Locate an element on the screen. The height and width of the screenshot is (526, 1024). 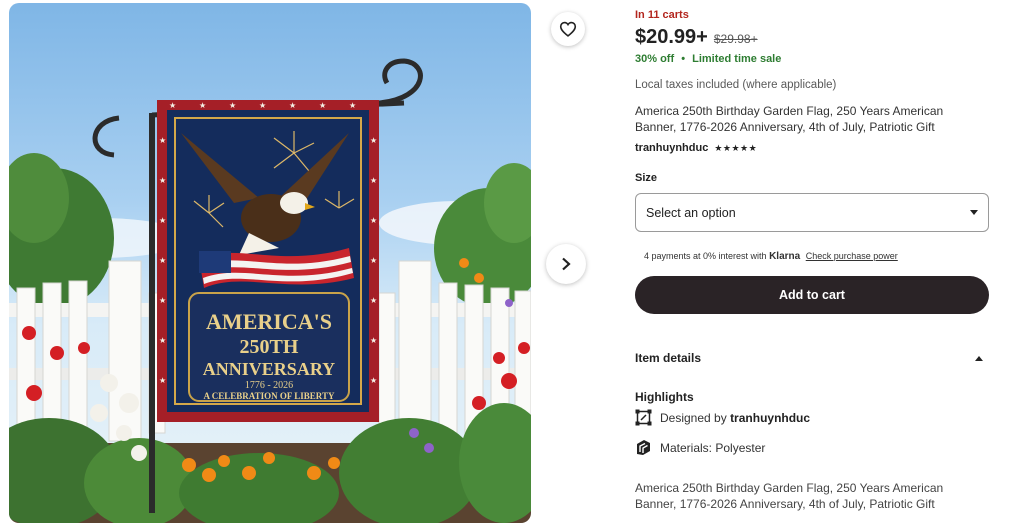
caret-up-icon is located at coordinates (979, 358).